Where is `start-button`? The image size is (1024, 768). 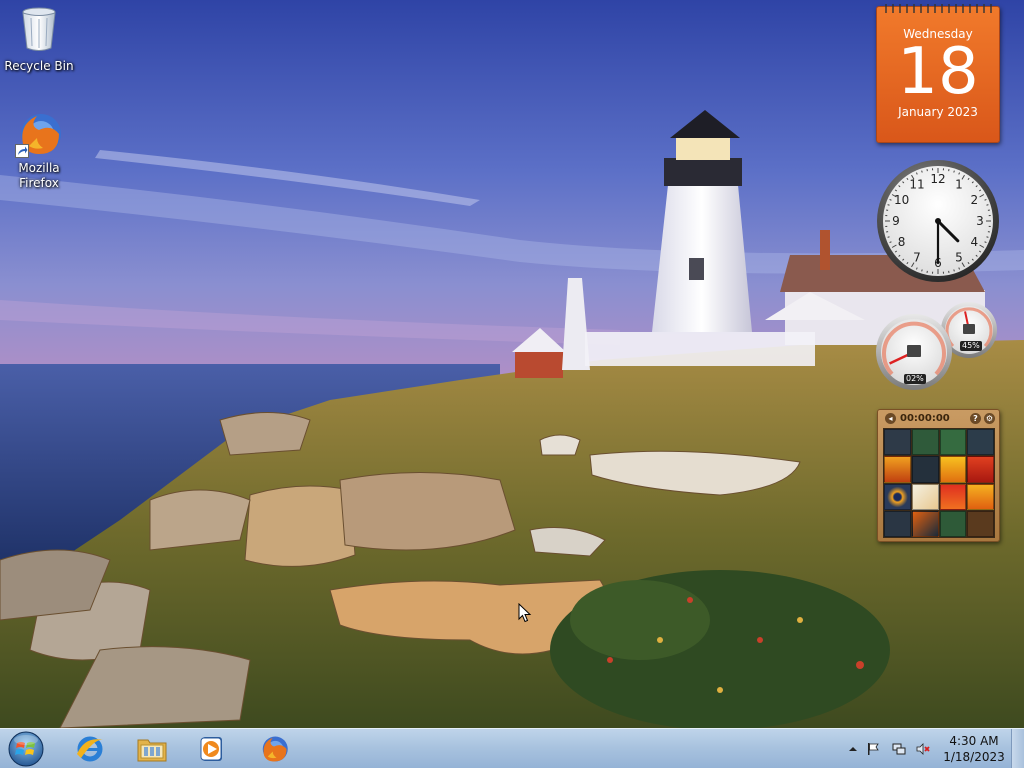 start-button is located at coordinates (26, 749).